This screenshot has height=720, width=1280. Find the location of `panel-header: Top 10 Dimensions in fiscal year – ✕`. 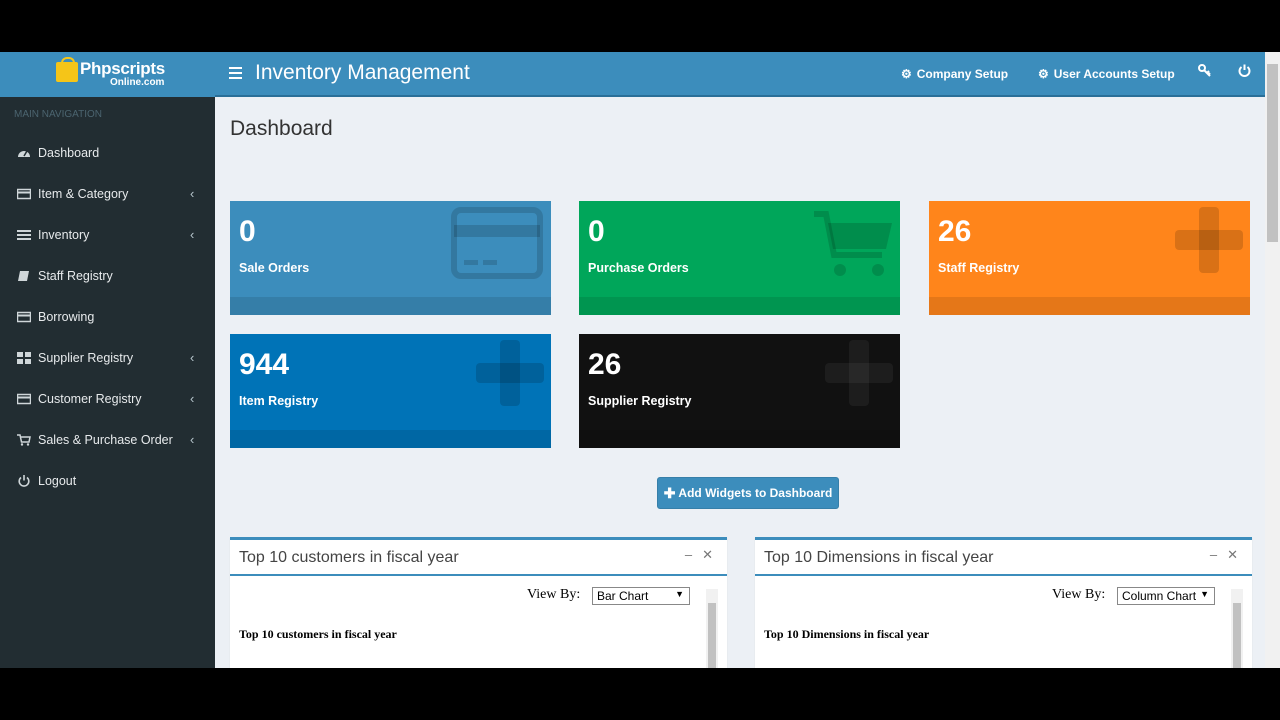

panel-header: Top 10 Dimensions in fiscal year – ✕ is located at coordinates (1003, 558).